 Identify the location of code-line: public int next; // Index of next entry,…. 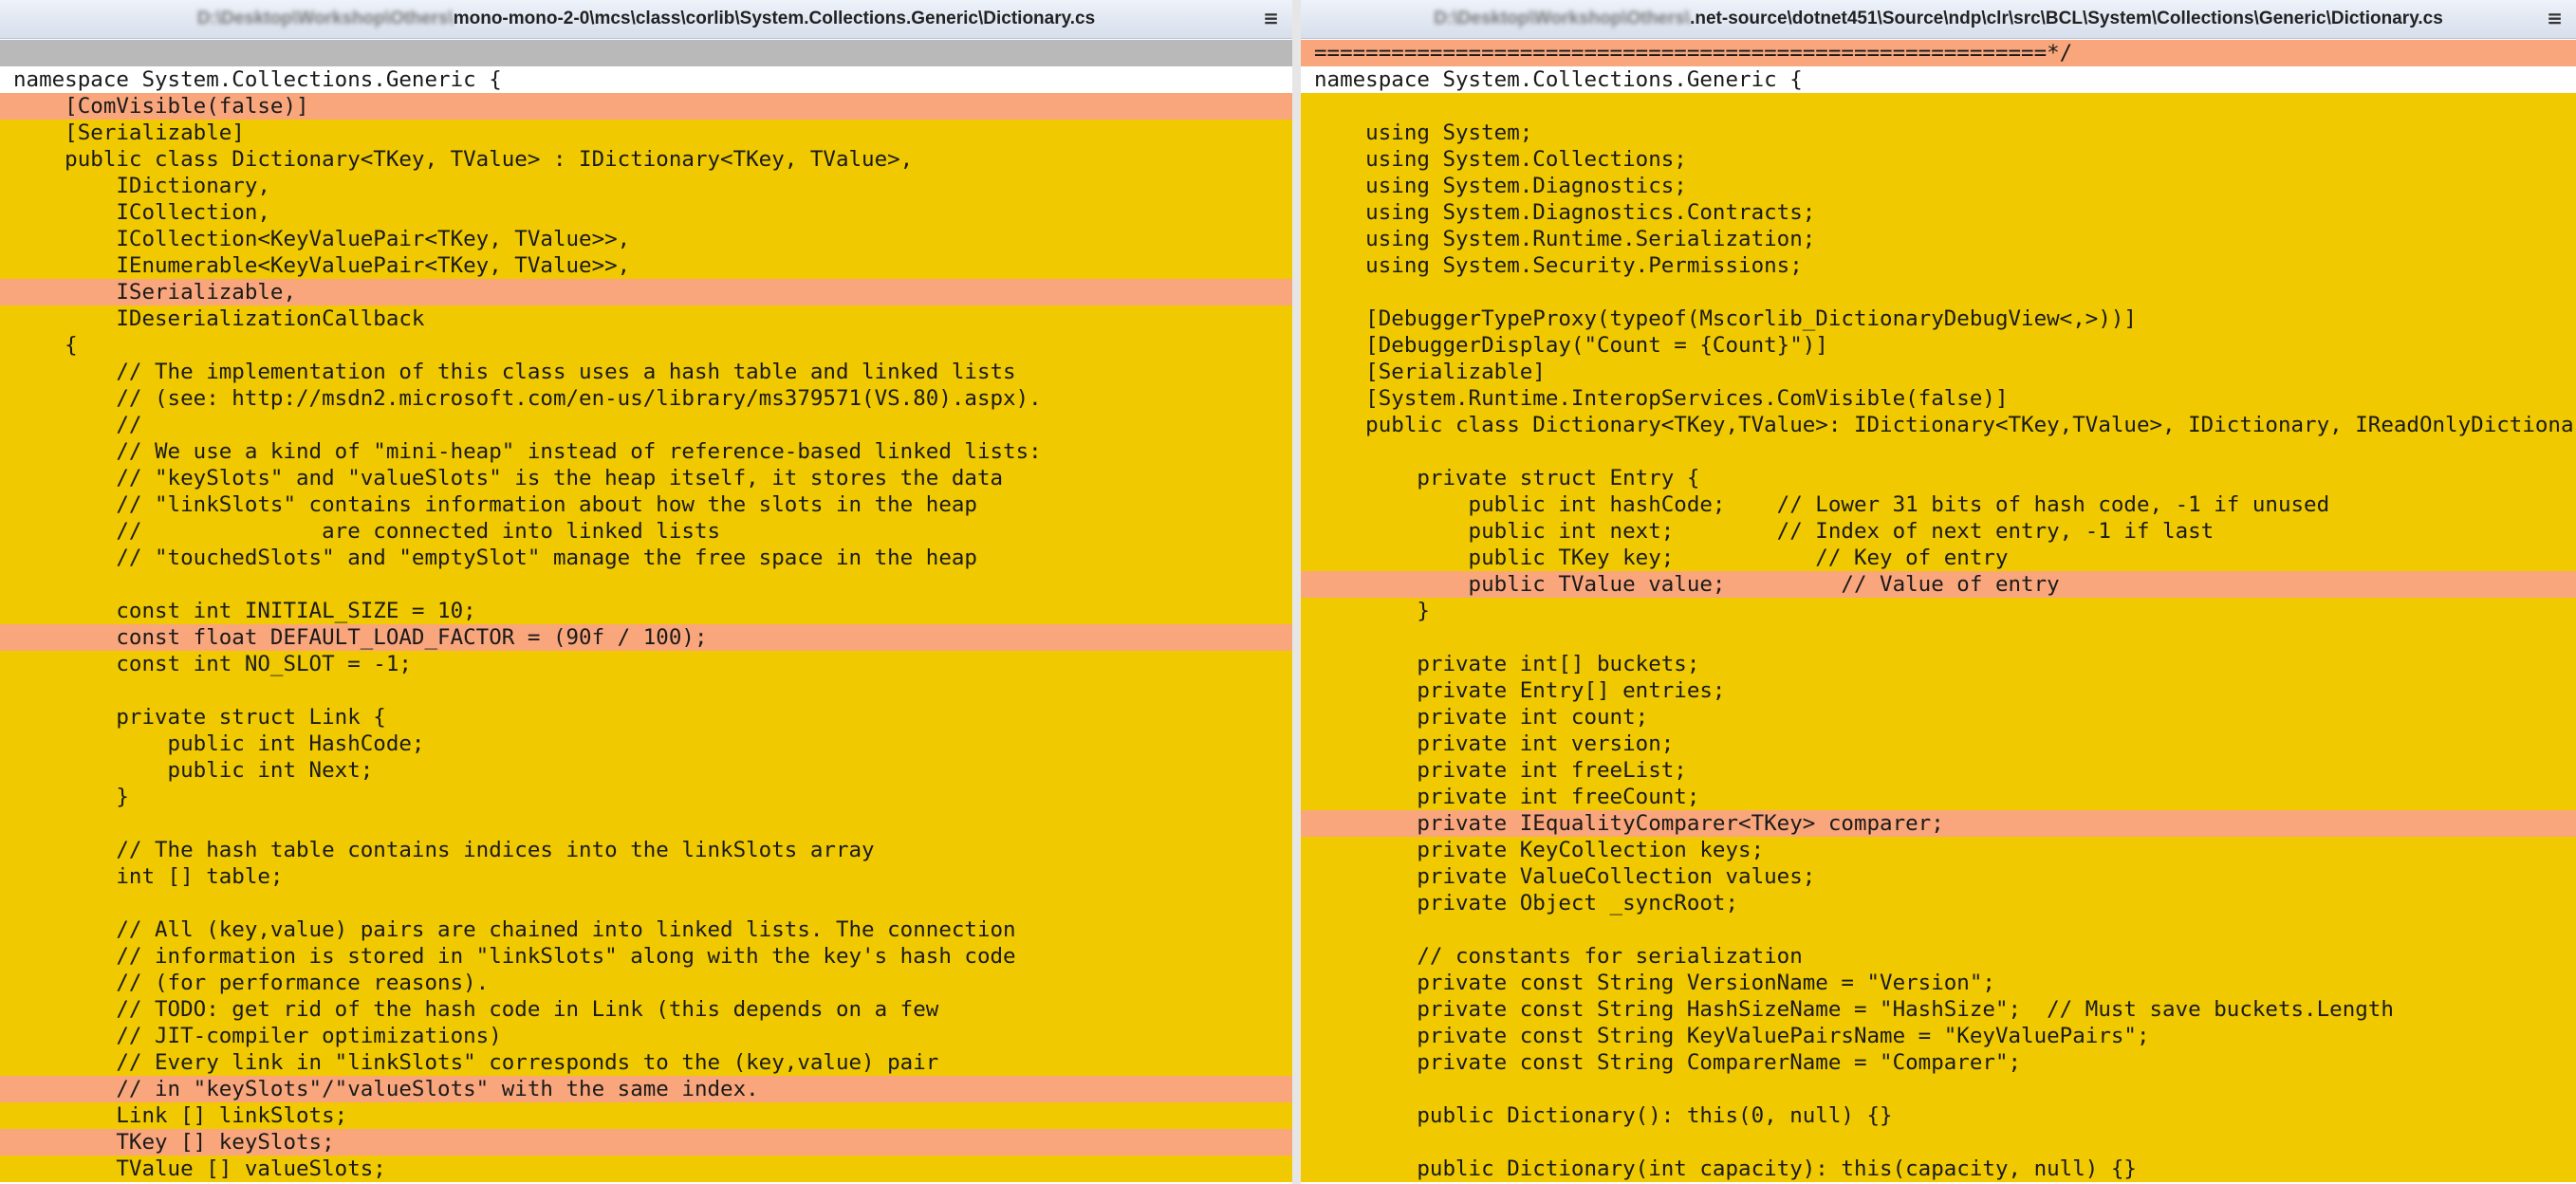
(1938, 531).